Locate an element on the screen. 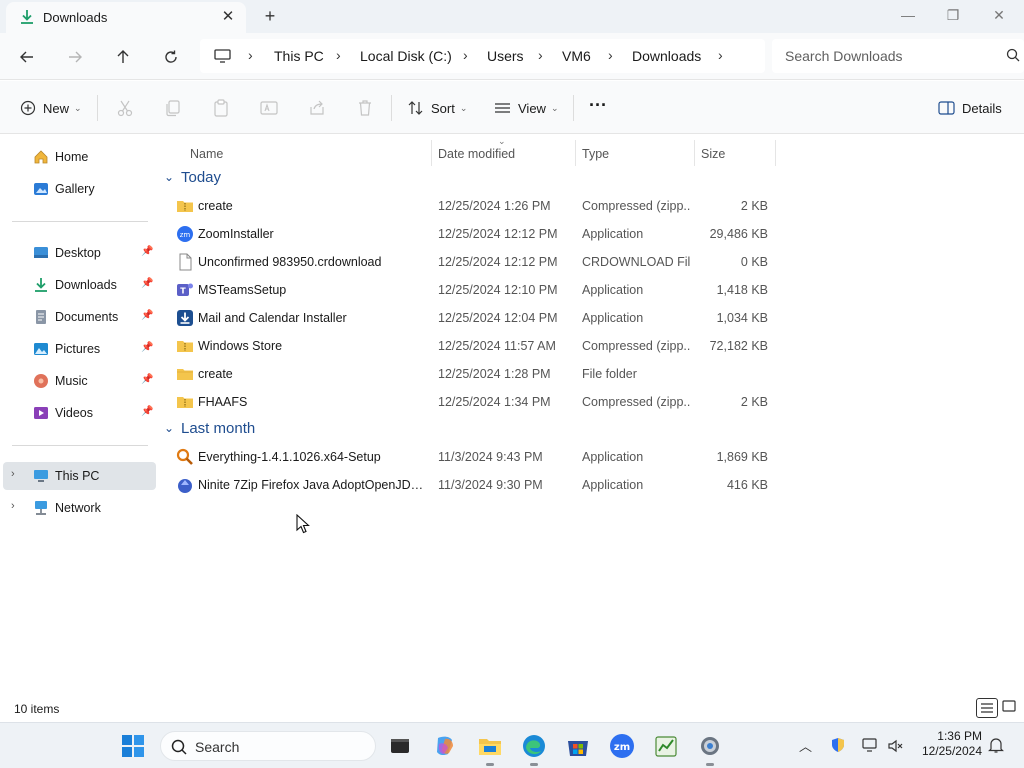 This screenshot has width=1024, height=768. start-button is located at coordinates (133, 746).